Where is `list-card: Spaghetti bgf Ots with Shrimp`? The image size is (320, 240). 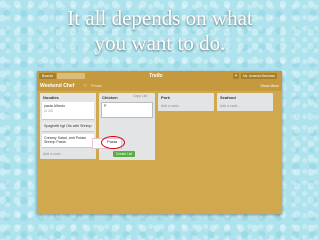 list-card: Spaghetti bgf Ots with Shrimp is located at coordinates (68, 127).